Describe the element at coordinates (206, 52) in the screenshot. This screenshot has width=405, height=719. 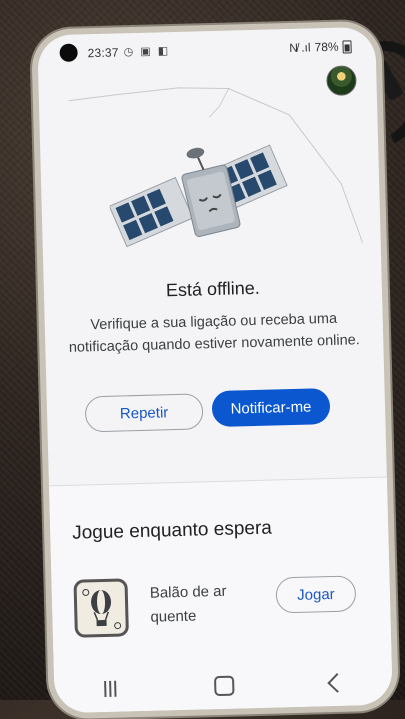
I see `status-bar: 23:37 ◷ ▣ ◧ N̸ .ıl 78%` at that location.